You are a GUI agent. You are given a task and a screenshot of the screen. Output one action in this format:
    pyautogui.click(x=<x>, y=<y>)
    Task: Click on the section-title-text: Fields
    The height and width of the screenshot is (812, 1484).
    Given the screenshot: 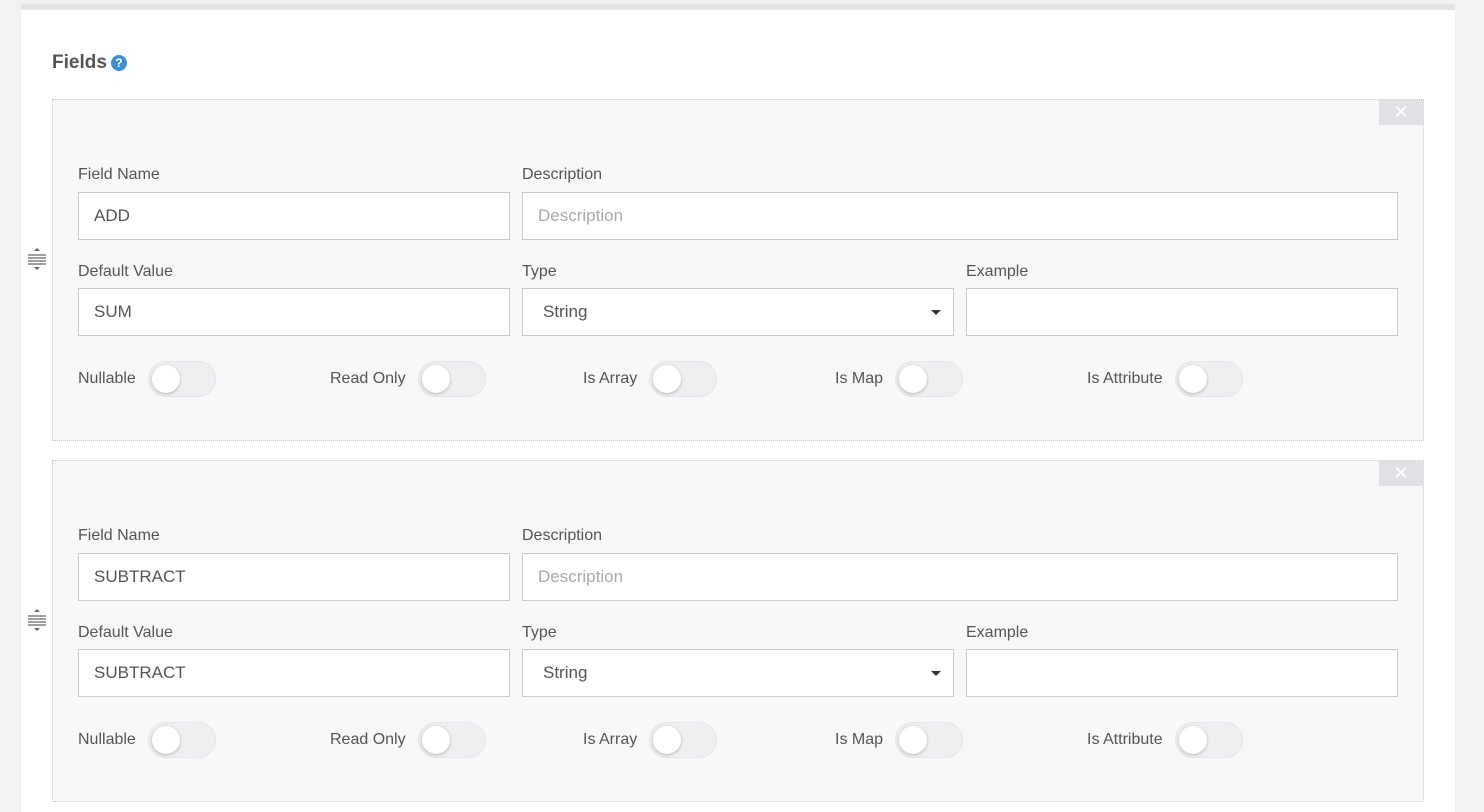 What is the action you would take?
    pyautogui.click(x=79, y=62)
    